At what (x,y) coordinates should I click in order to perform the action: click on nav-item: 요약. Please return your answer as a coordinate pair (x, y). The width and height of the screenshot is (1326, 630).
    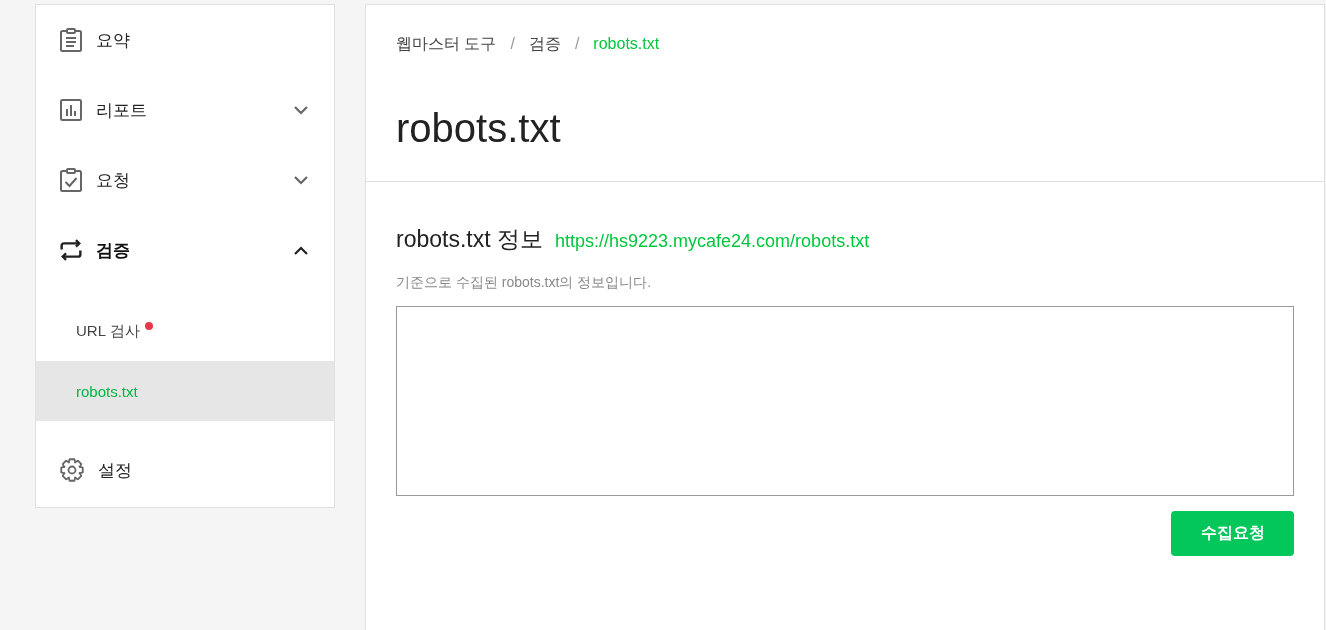
    Looking at the image, I should click on (185, 40).